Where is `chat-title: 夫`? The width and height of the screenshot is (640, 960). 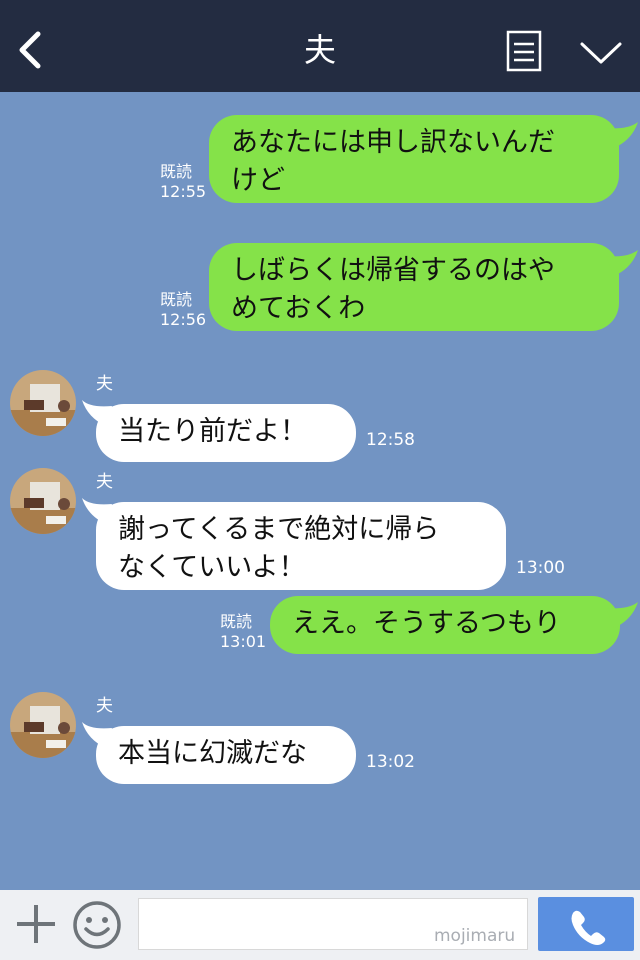
chat-title: 夫 is located at coordinates (319, 50).